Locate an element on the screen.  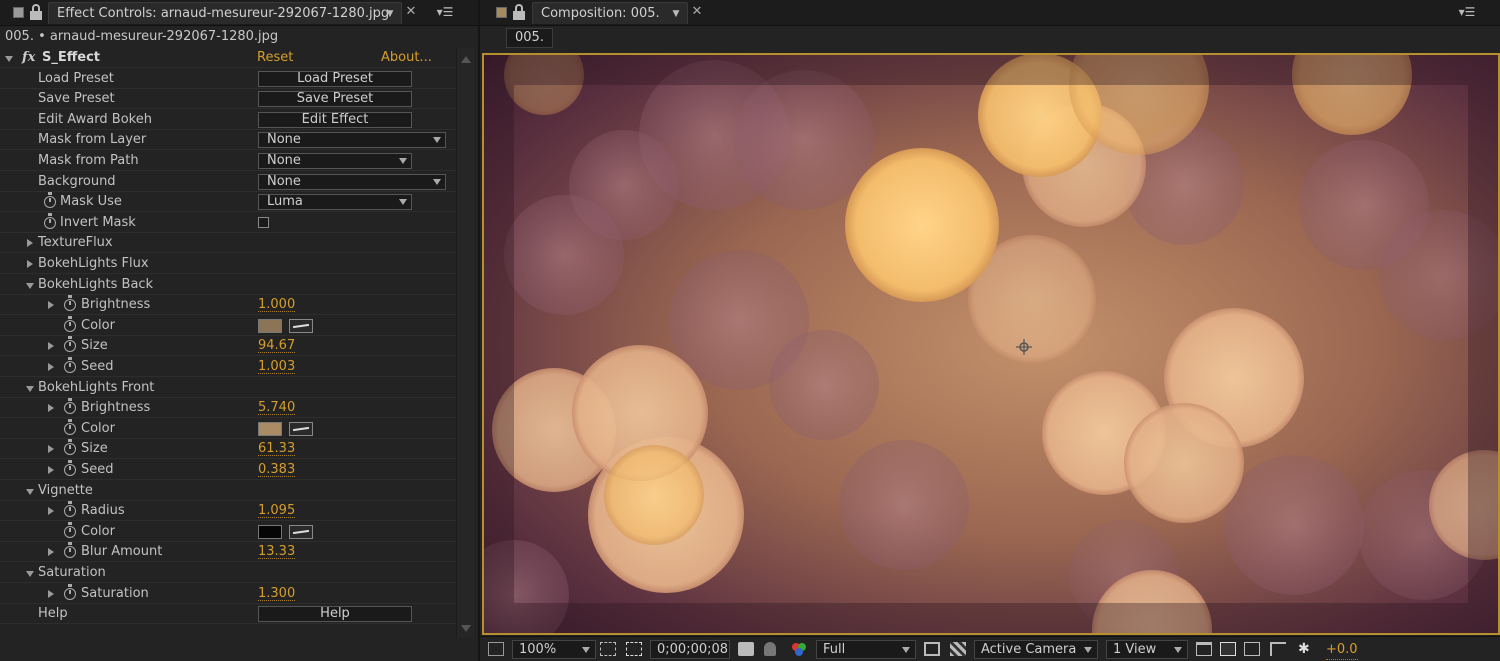
edit-effect-button: Edit Effect is located at coordinates (335, 119).